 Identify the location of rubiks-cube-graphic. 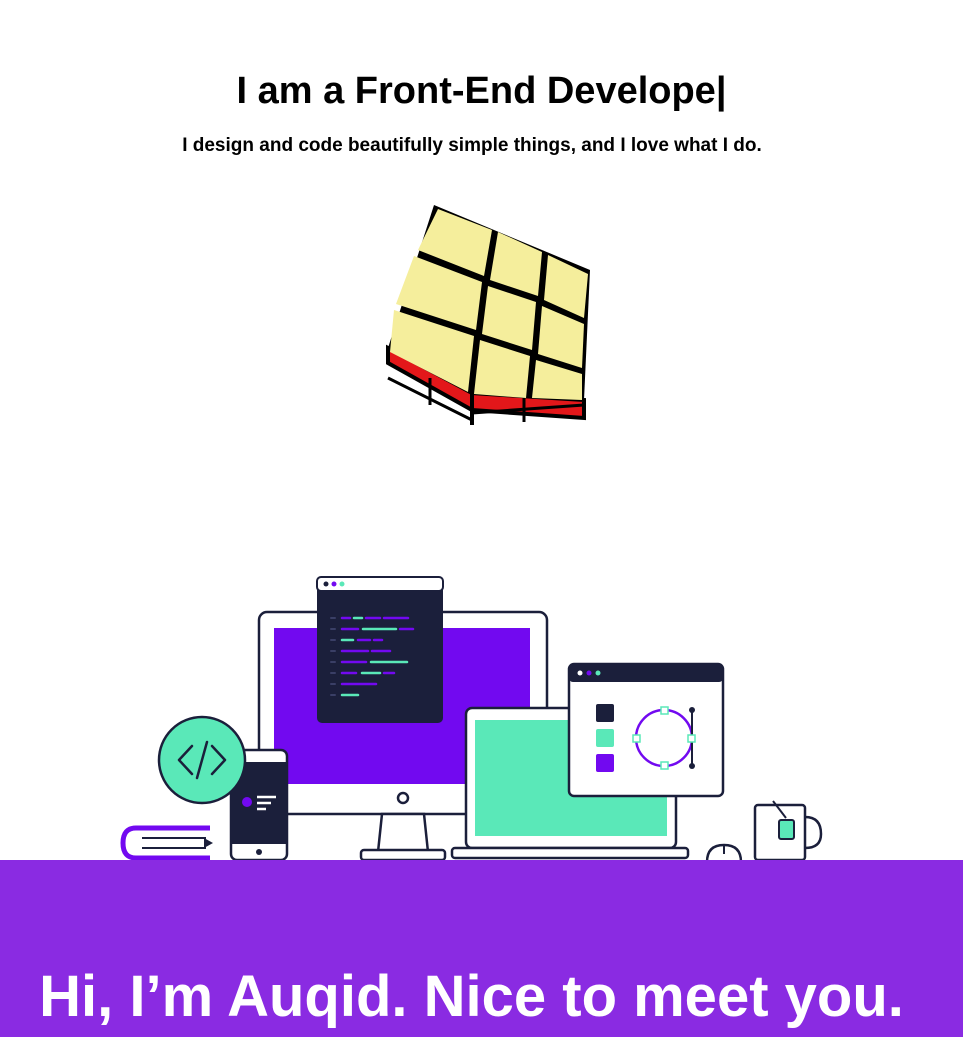
(488, 315).